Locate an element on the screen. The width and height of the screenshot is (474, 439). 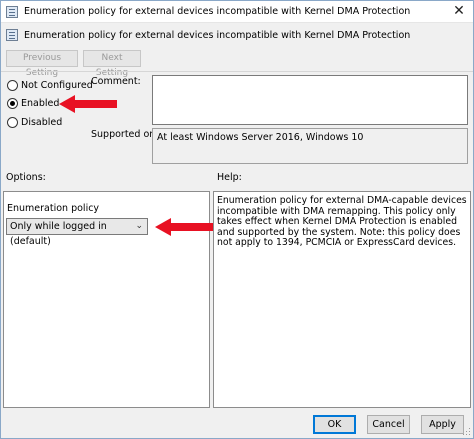
options-label: Options: is located at coordinates (26, 177).